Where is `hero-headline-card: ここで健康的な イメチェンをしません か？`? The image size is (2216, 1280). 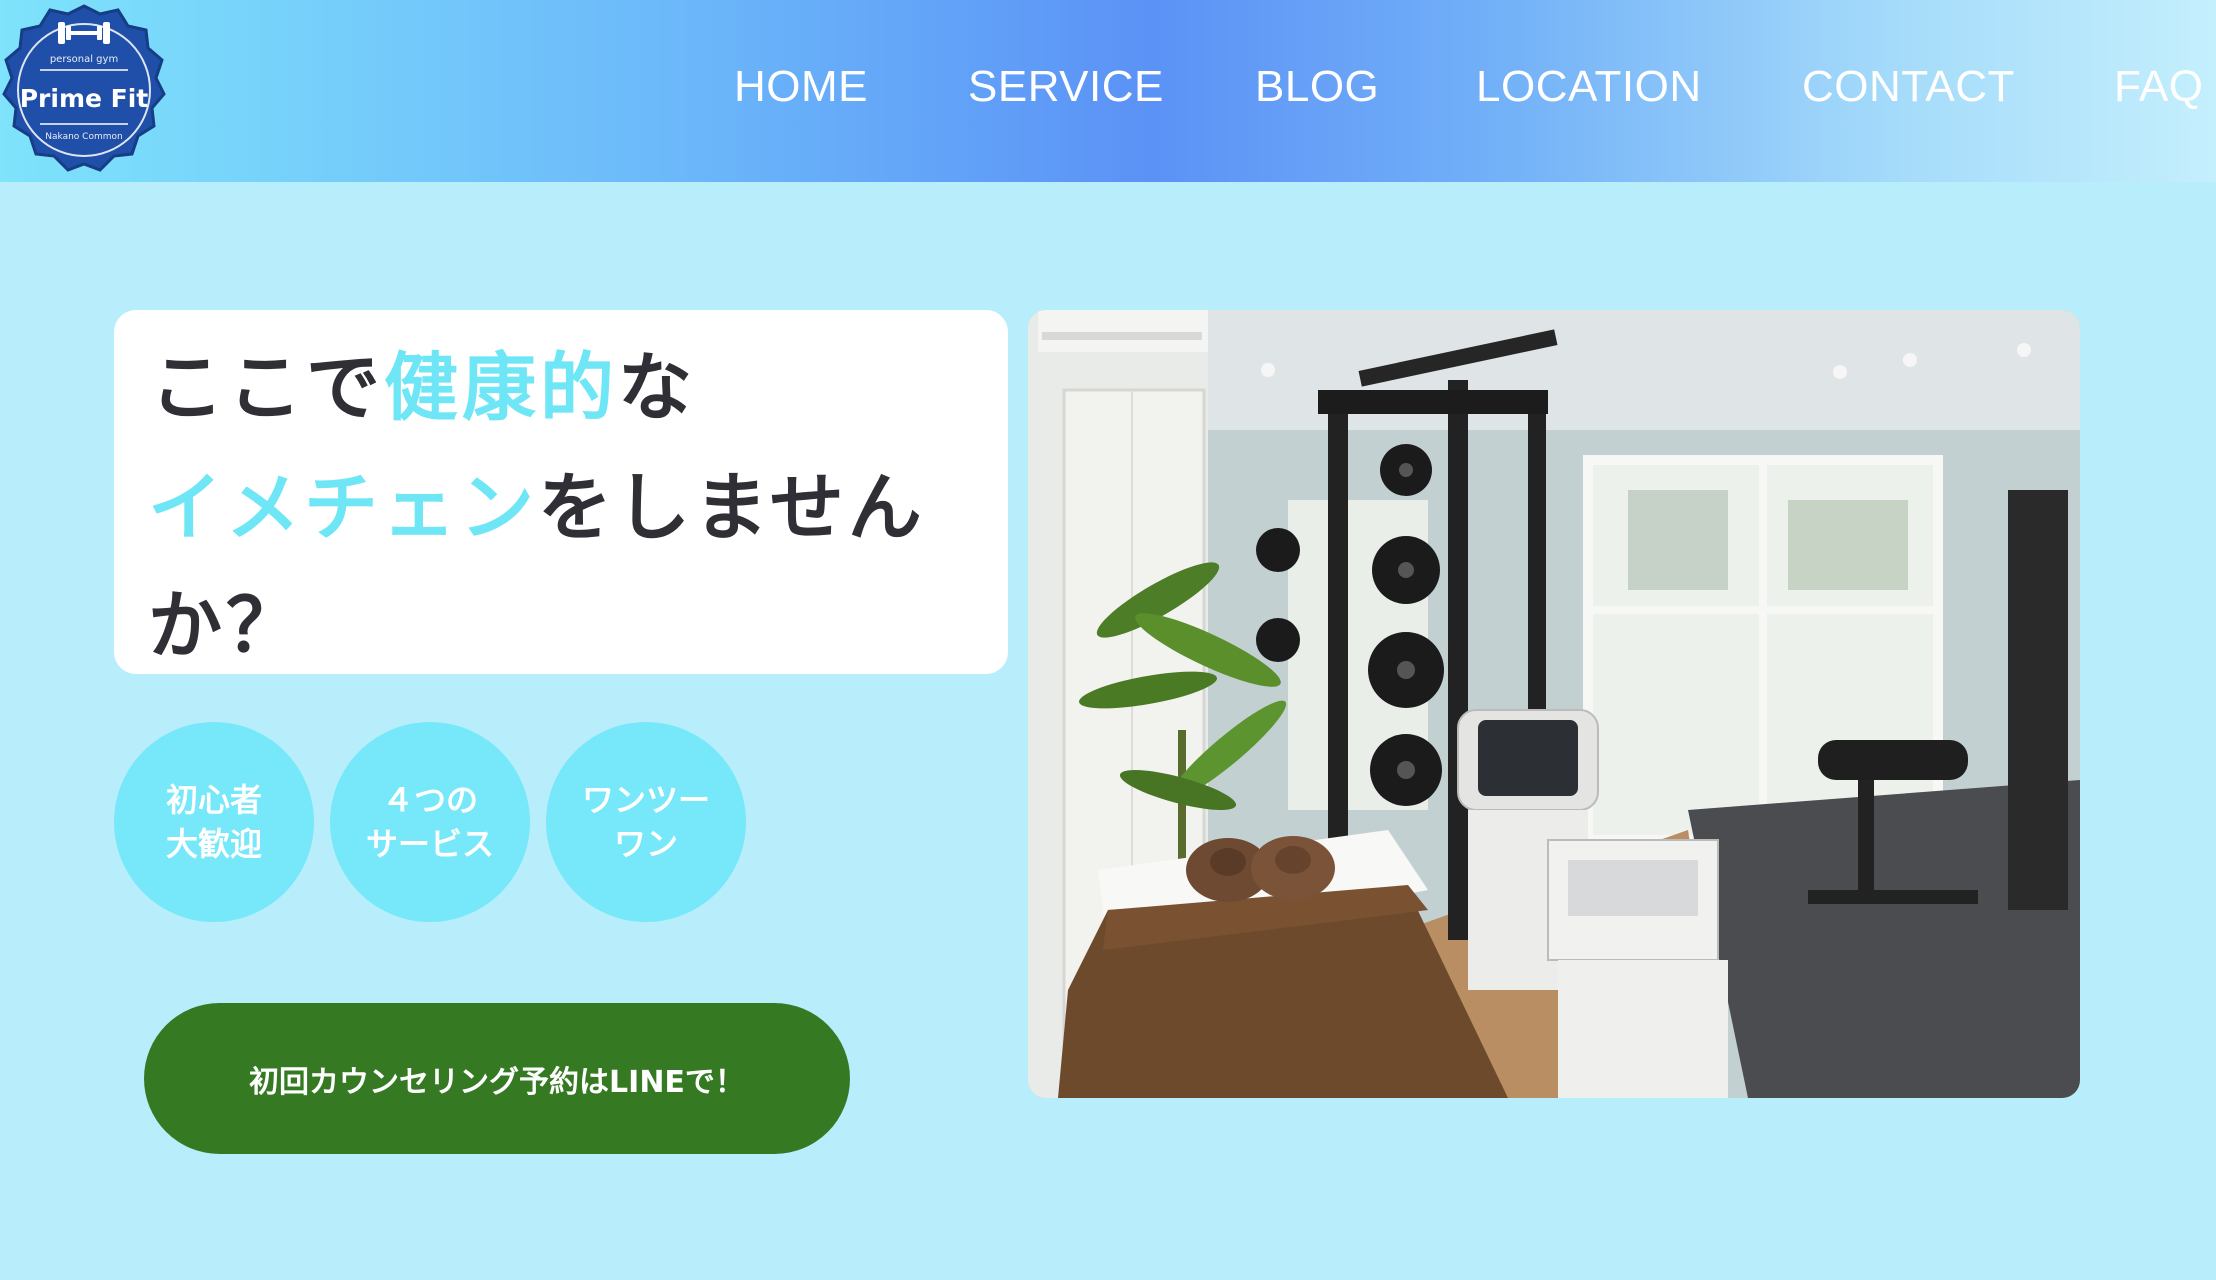 hero-headline-card: ここで健康的な イメチェンをしません か？ is located at coordinates (561, 492).